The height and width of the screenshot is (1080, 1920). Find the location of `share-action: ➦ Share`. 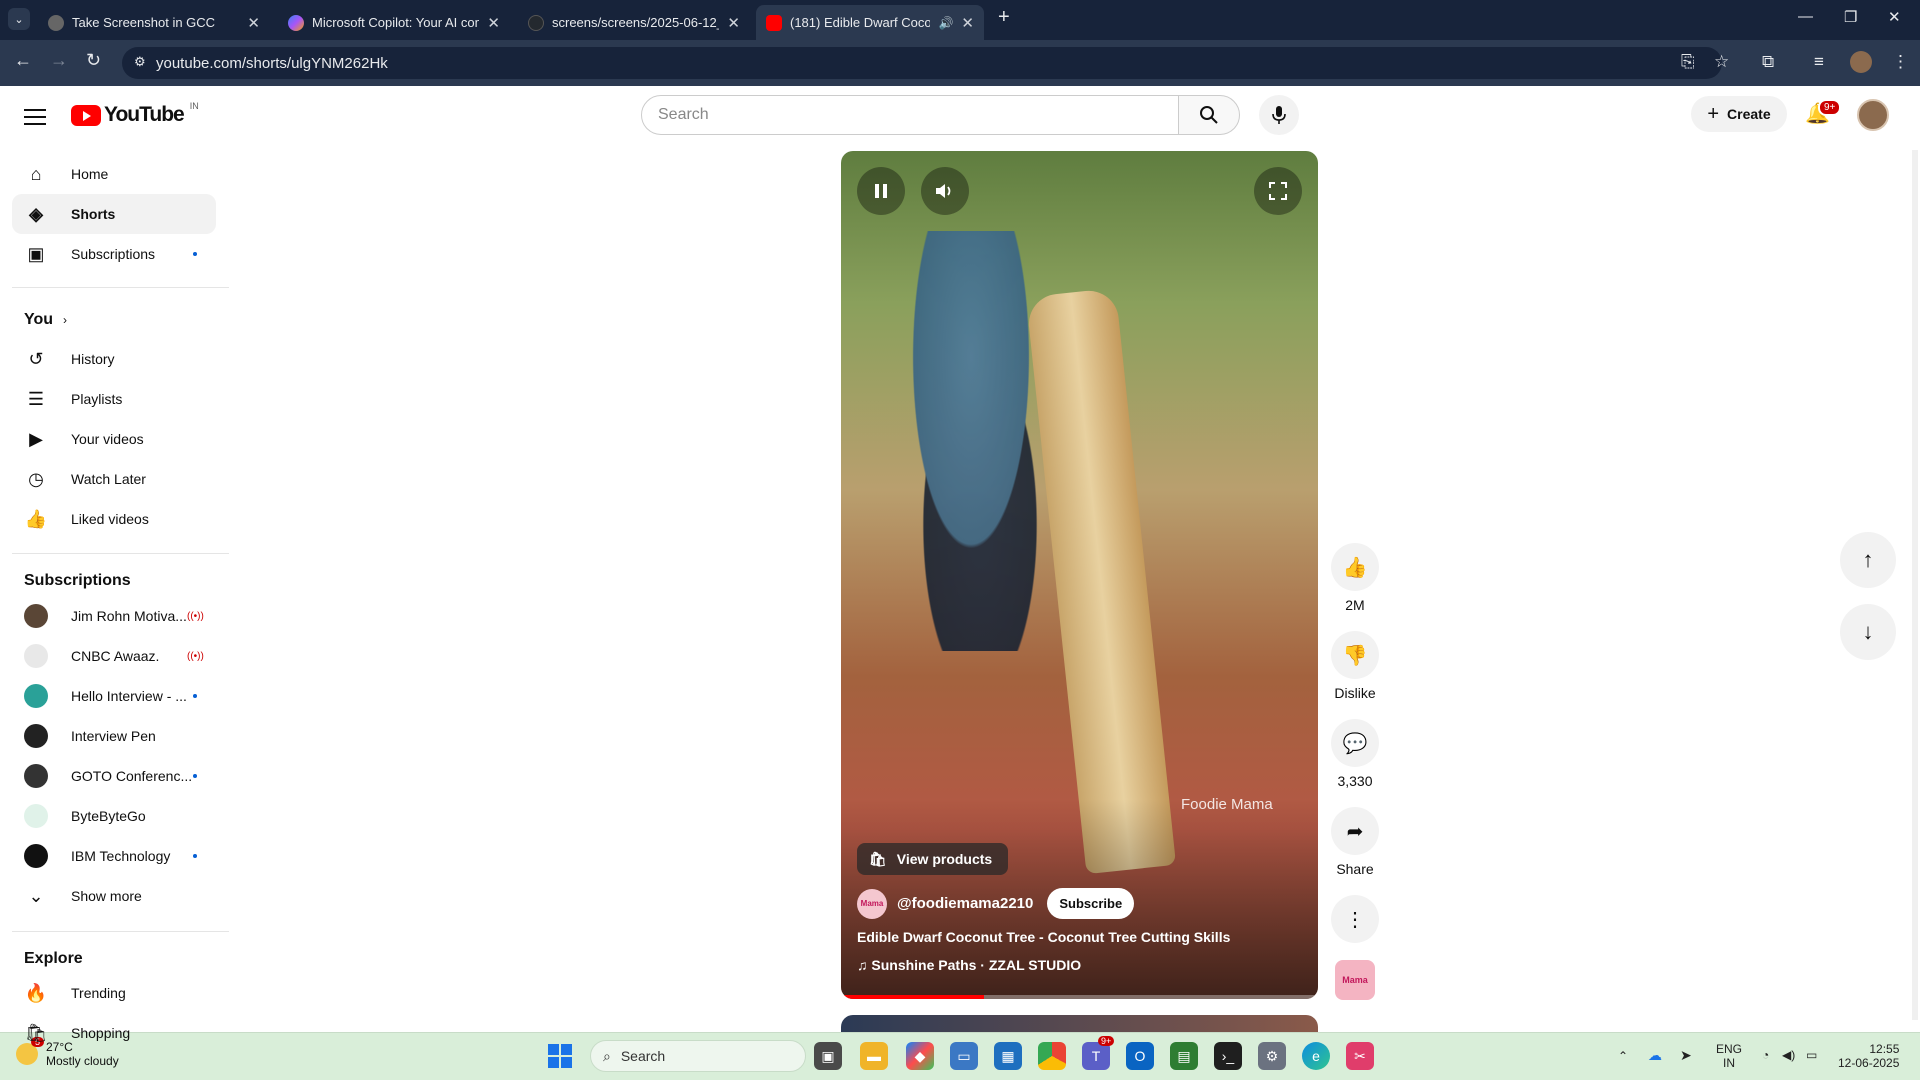

share-action: ➦ Share is located at coordinates (1355, 842).